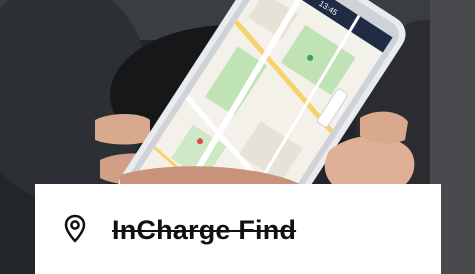 This screenshot has width=475, height=274. I want to click on location-pin-icon, so click(75, 229).